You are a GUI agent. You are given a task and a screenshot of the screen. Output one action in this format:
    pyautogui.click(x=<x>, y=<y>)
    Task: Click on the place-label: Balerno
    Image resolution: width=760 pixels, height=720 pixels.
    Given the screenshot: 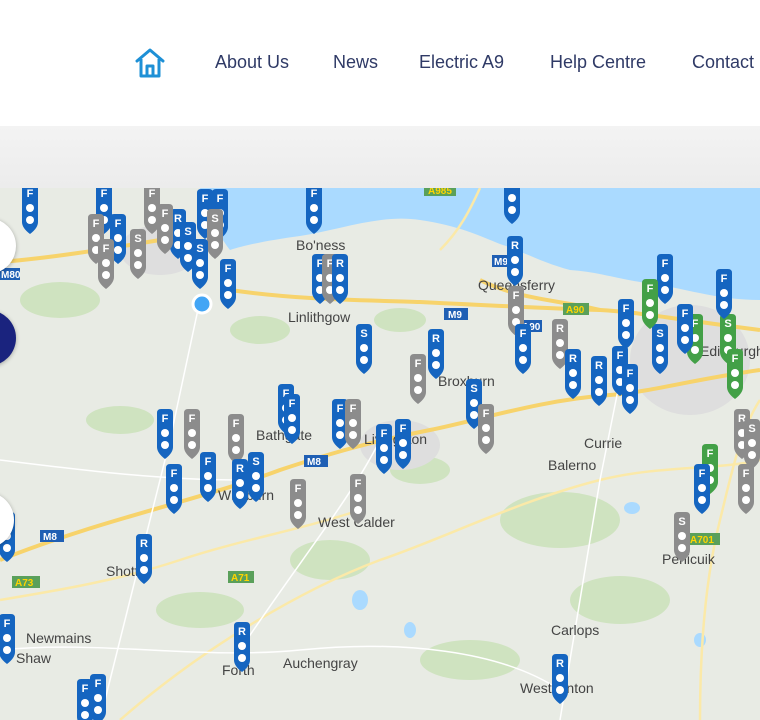 What is the action you would take?
    pyautogui.click(x=572, y=465)
    